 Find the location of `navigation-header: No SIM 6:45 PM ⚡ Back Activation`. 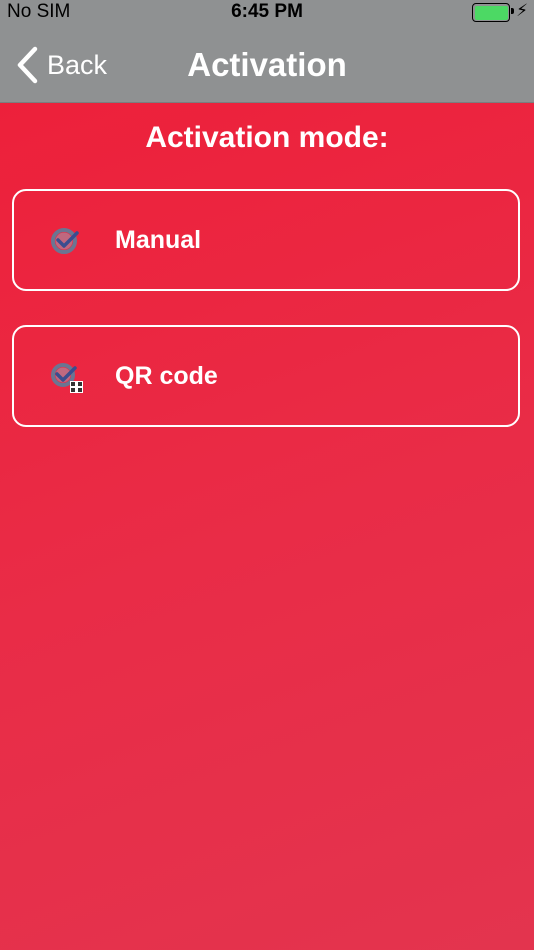

navigation-header: No SIM 6:45 PM ⚡ Back Activation is located at coordinates (267, 51).